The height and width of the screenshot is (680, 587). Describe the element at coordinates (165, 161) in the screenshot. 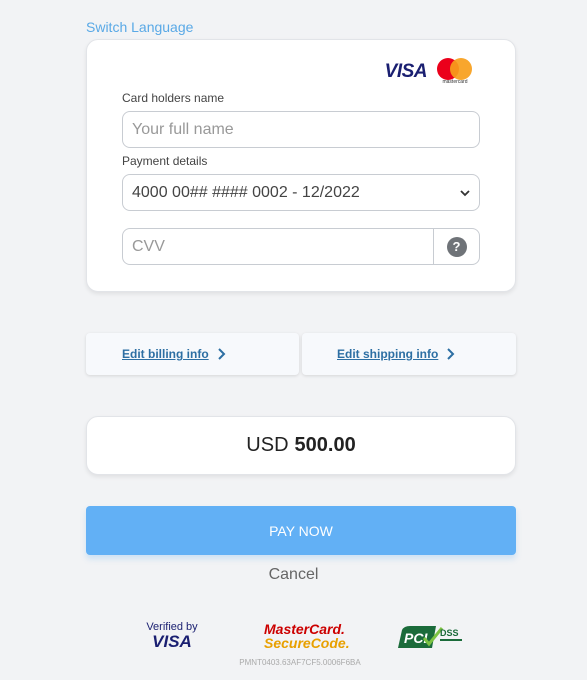

I see `payment-details-label: Payment details` at that location.